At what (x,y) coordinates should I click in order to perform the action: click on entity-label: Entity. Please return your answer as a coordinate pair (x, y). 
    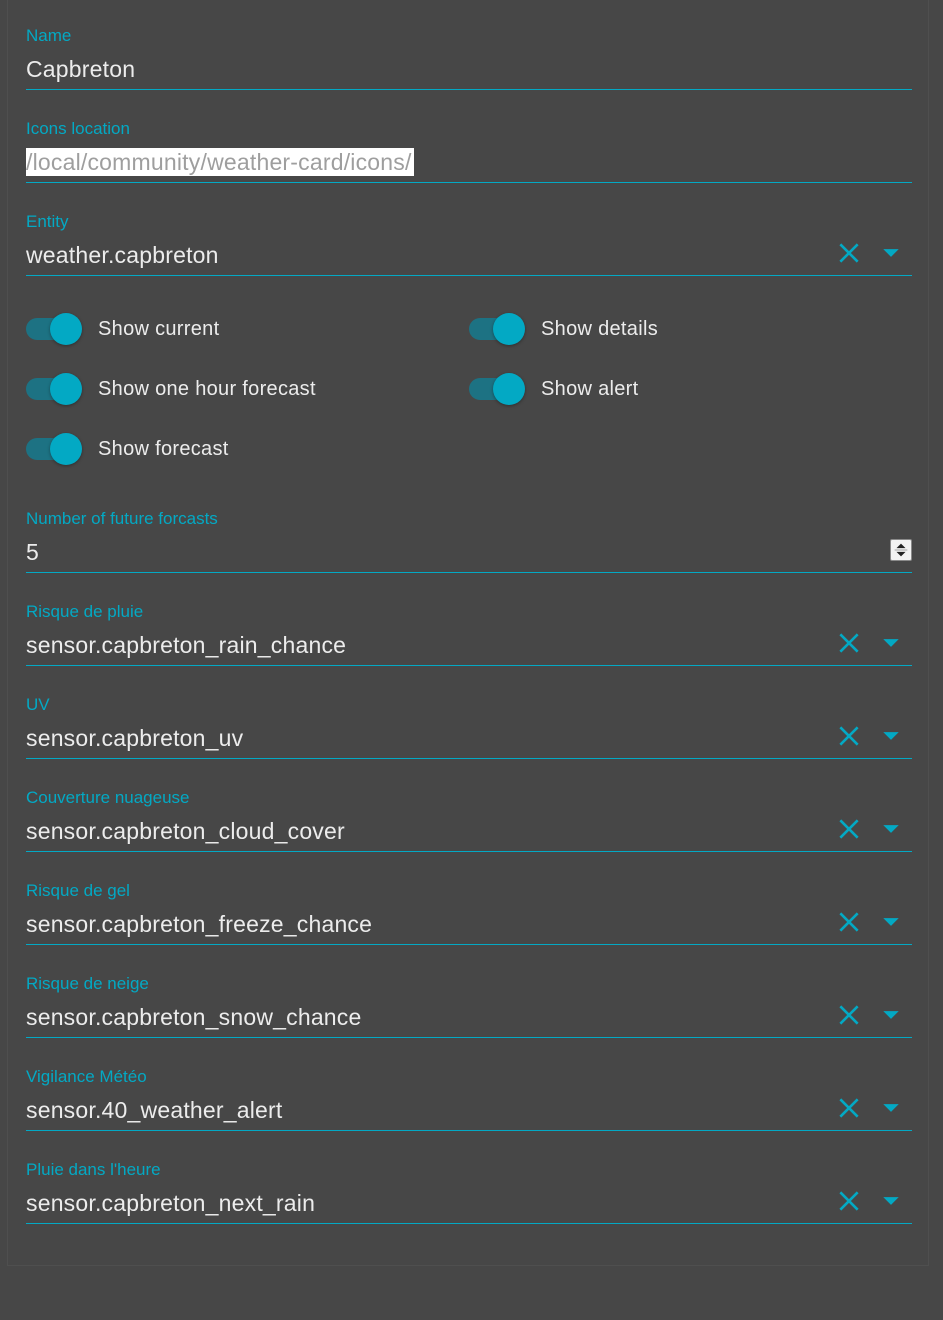
    Looking at the image, I should click on (47, 221).